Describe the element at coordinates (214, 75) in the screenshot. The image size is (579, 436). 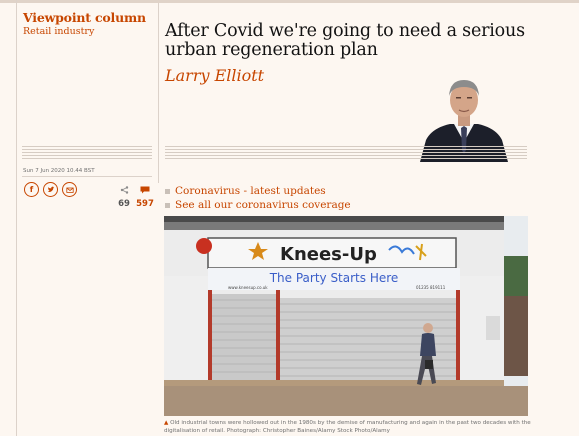
I see `author-byline: Larry Elliott` at that location.